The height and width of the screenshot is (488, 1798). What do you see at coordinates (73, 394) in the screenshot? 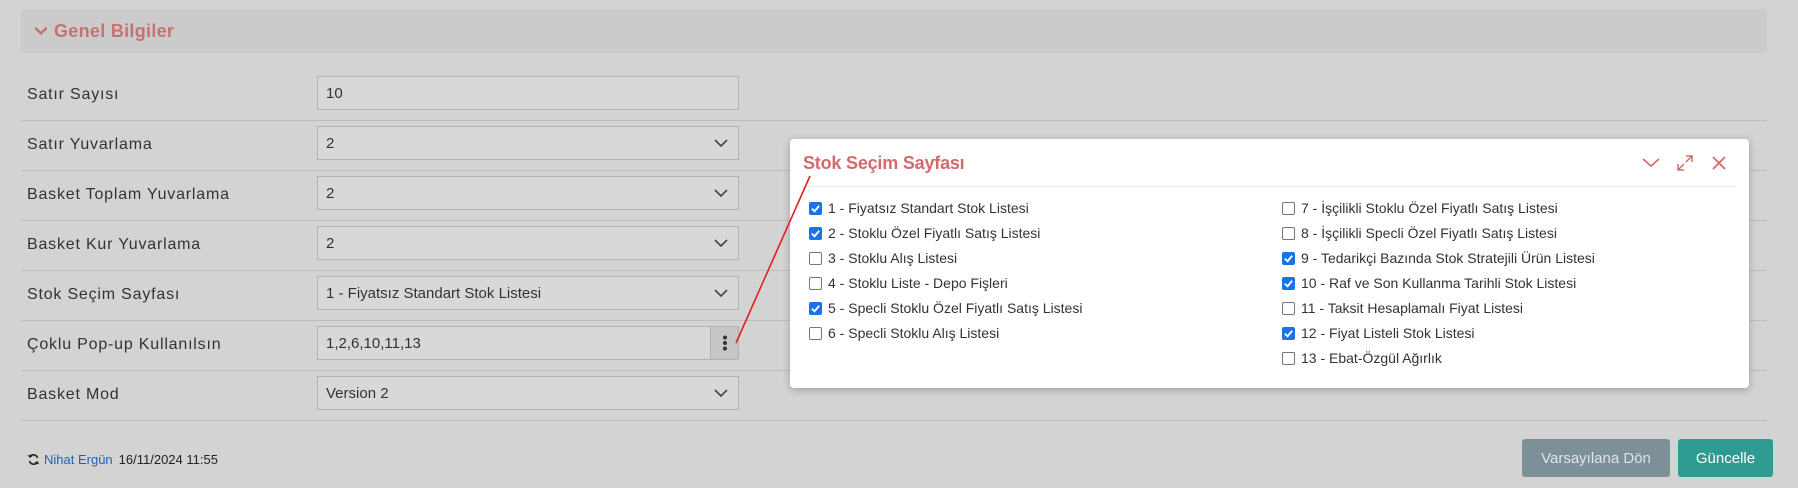
I see `field-label: Basket Mod` at bounding box center [73, 394].